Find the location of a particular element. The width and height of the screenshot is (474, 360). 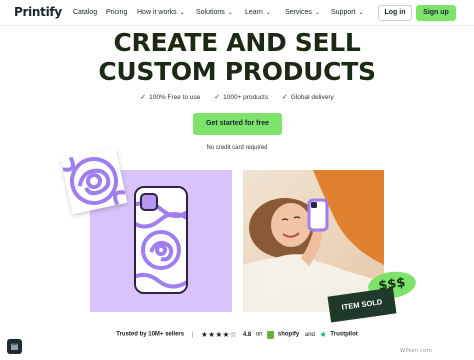

nav-support: Support ⌄ is located at coordinates (347, 12).